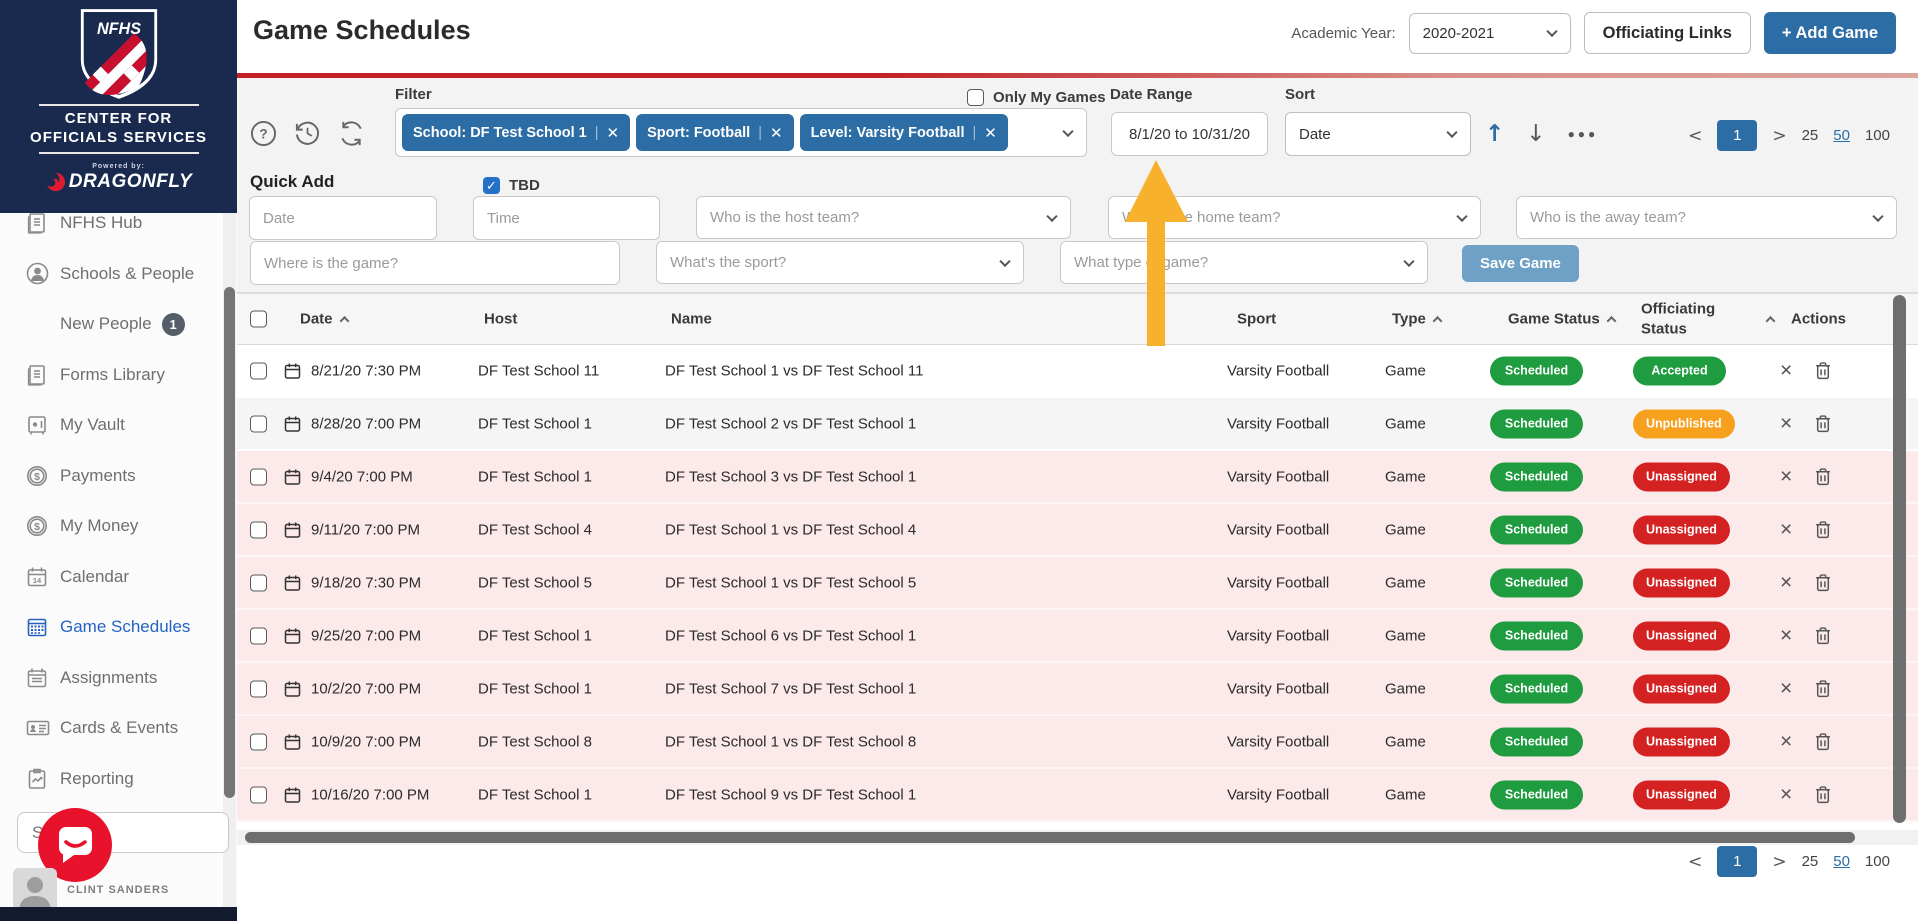  What do you see at coordinates (715, 132) in the screenshot?
I see `filter-chip: Sport: Football | ✕` at bounding box center [715, 132].